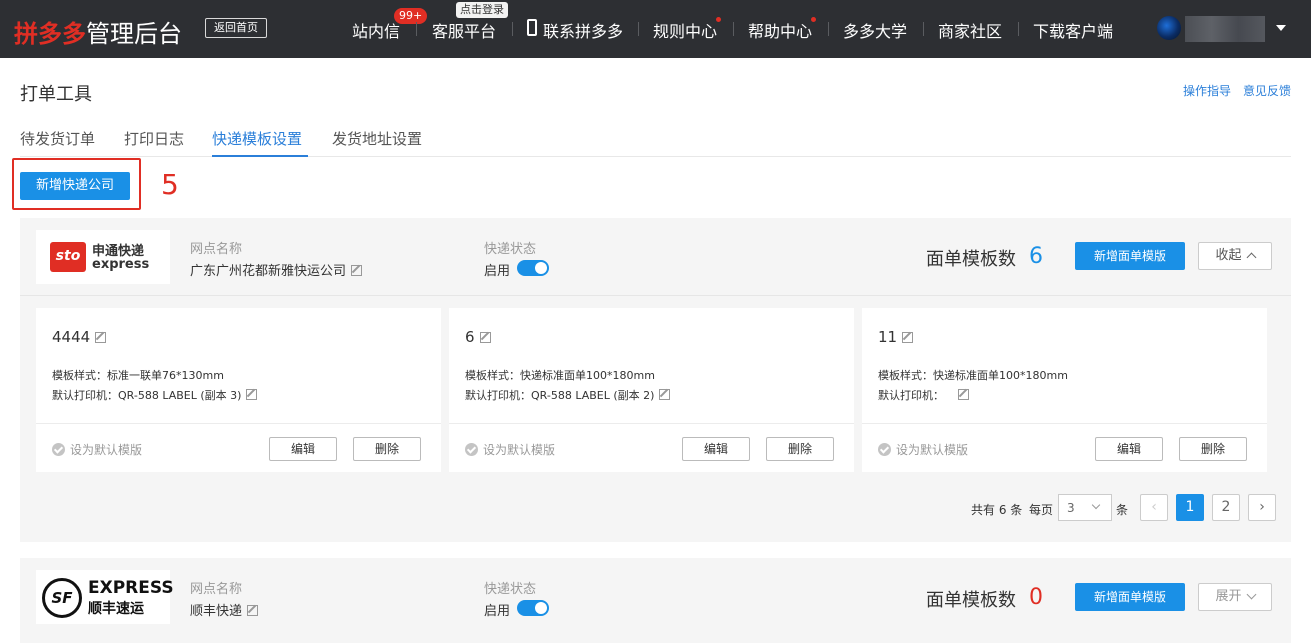 Image resolution: width=1311 pixels, height=643 pixels. I want to click on tab-shipping-address-settings: 发货地址设置, so click(377, 138).